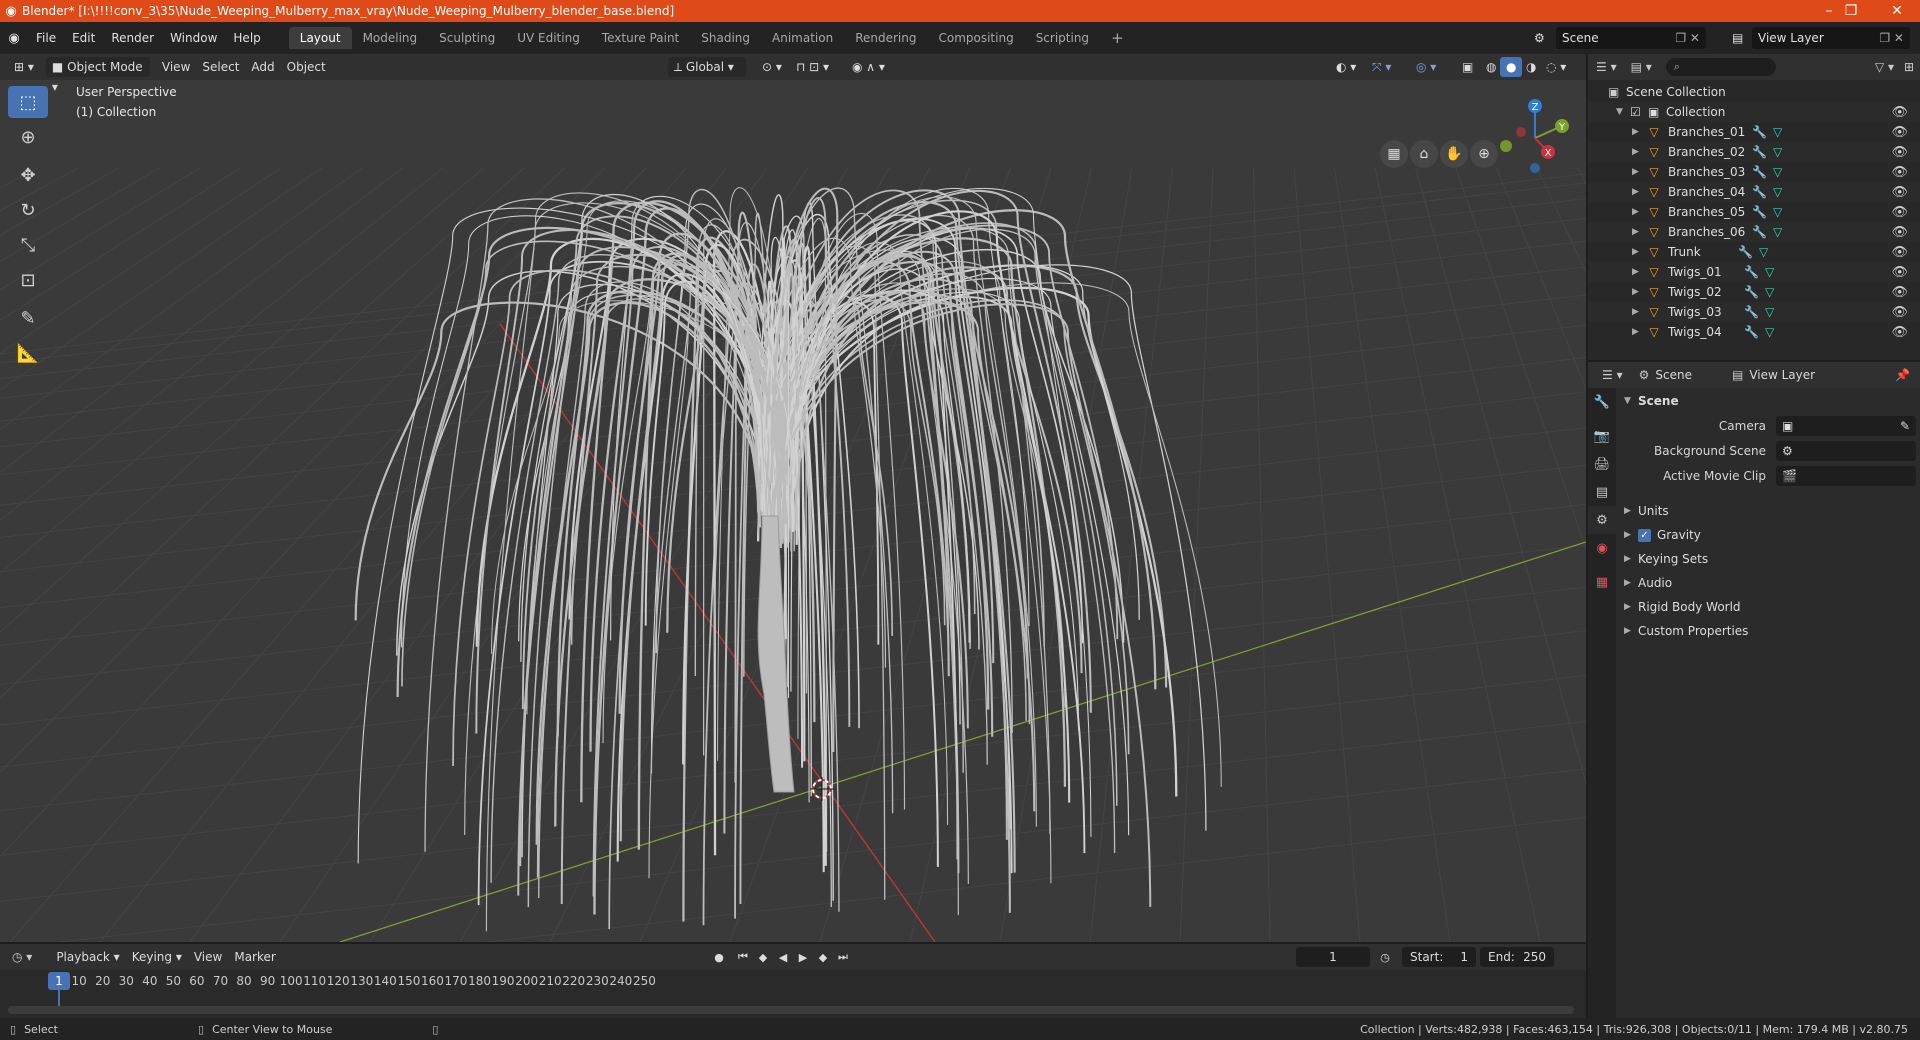 This screenshot has height=1040, width=1920. I want to click on rotate-tool: ↻, so click(28, 210).